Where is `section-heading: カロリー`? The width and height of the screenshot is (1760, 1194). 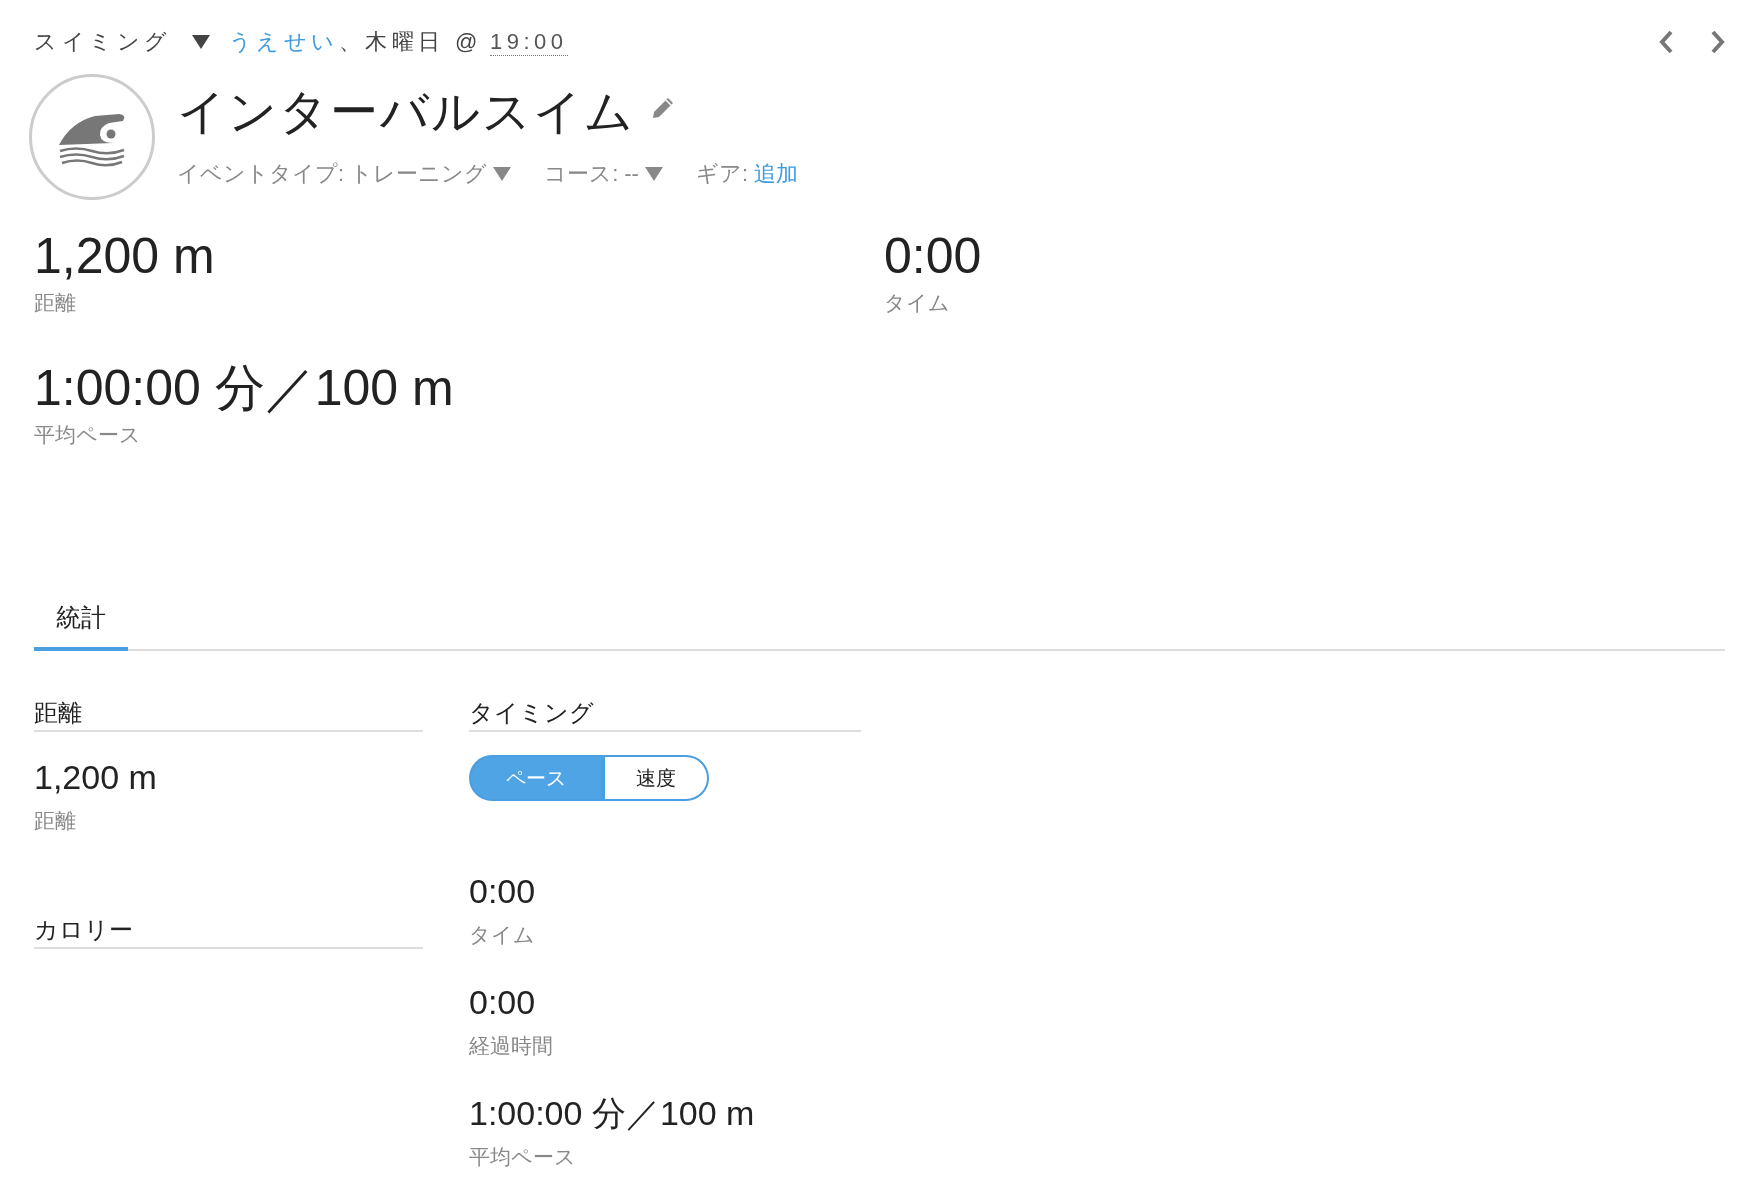 section-heading: カロリー is located at coordinates (228, 932).